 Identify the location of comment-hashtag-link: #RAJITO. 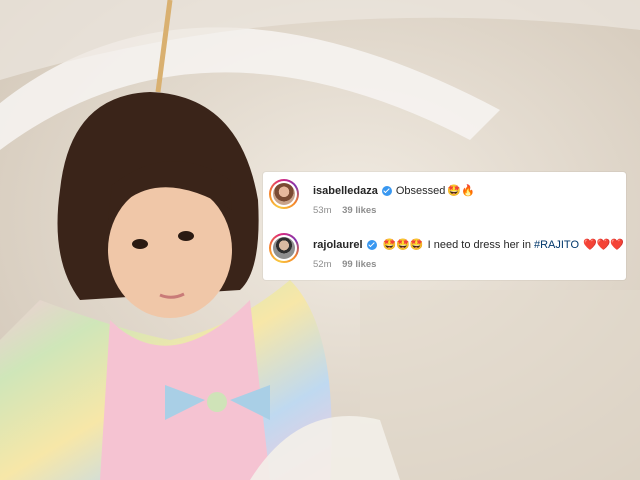
(556, 245).